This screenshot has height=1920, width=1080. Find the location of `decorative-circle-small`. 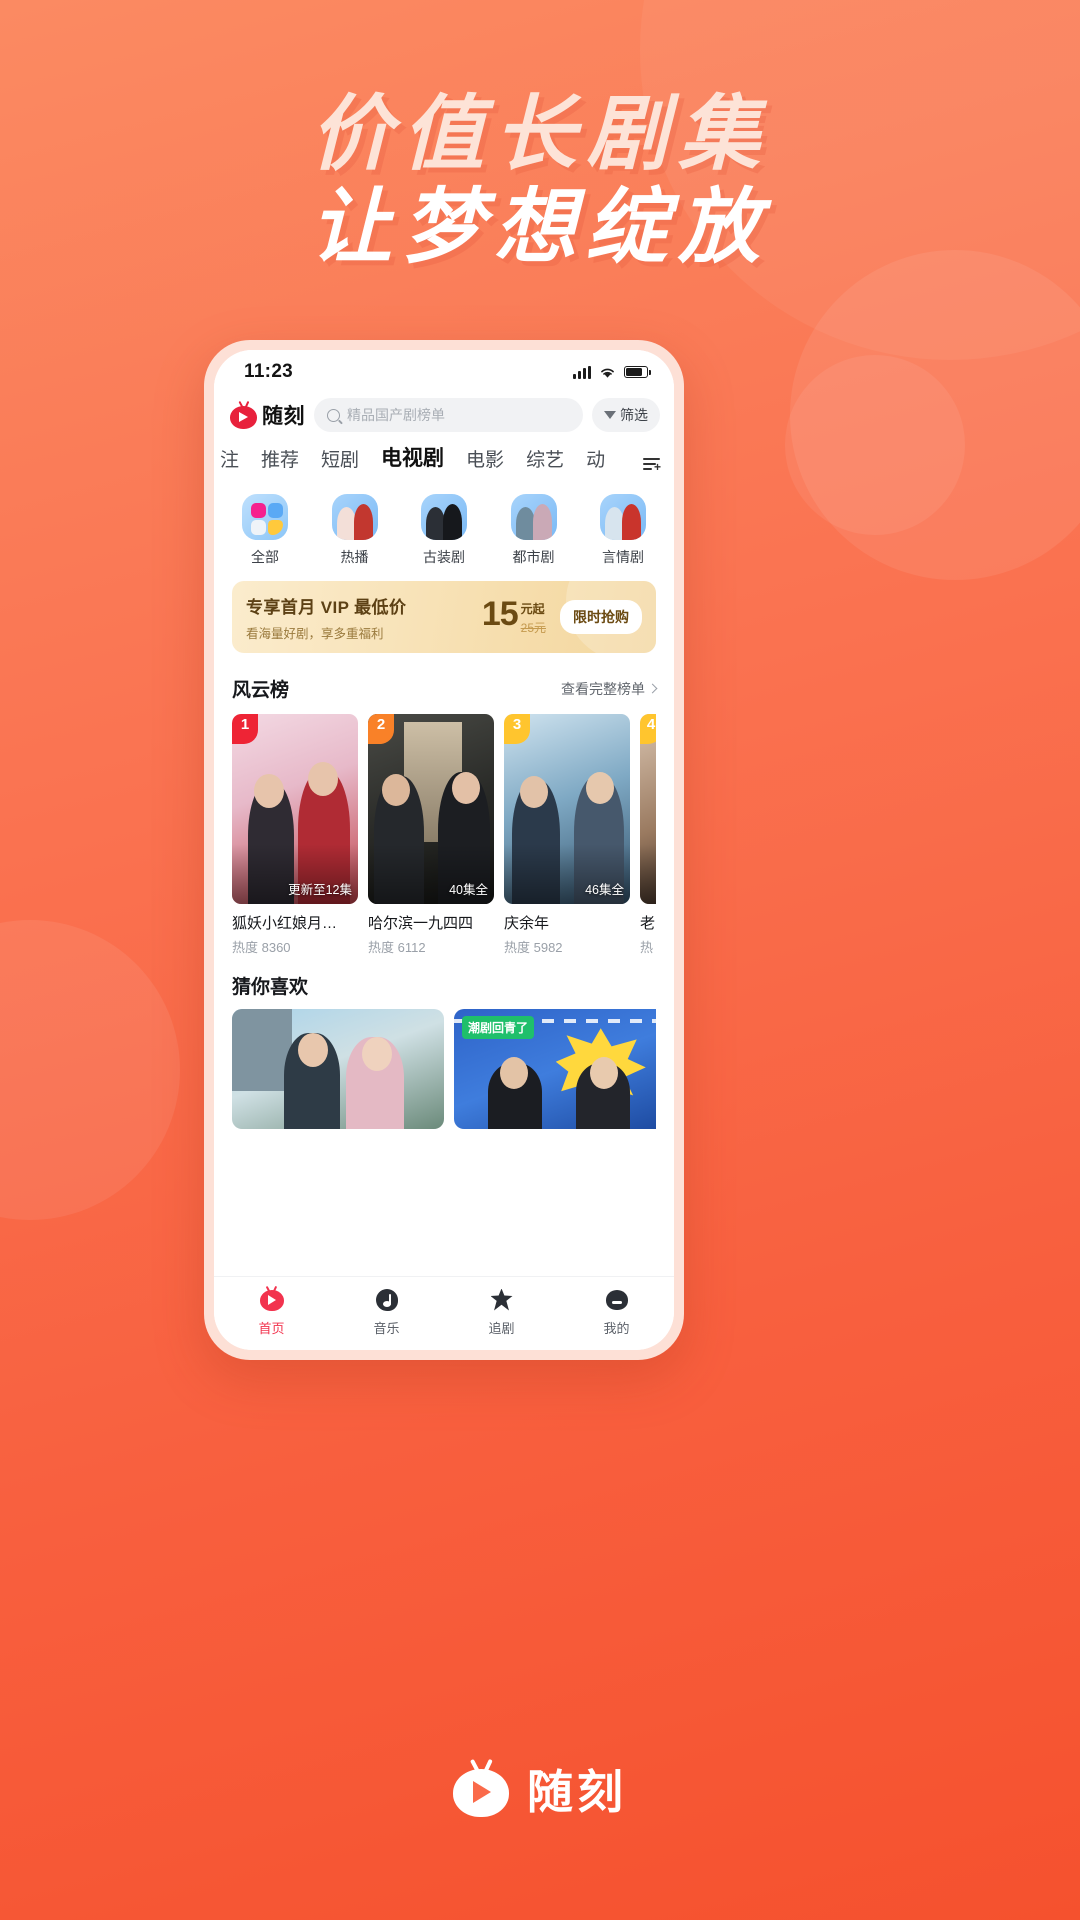

decorative-circle-small is located at coordinates (875, 445).